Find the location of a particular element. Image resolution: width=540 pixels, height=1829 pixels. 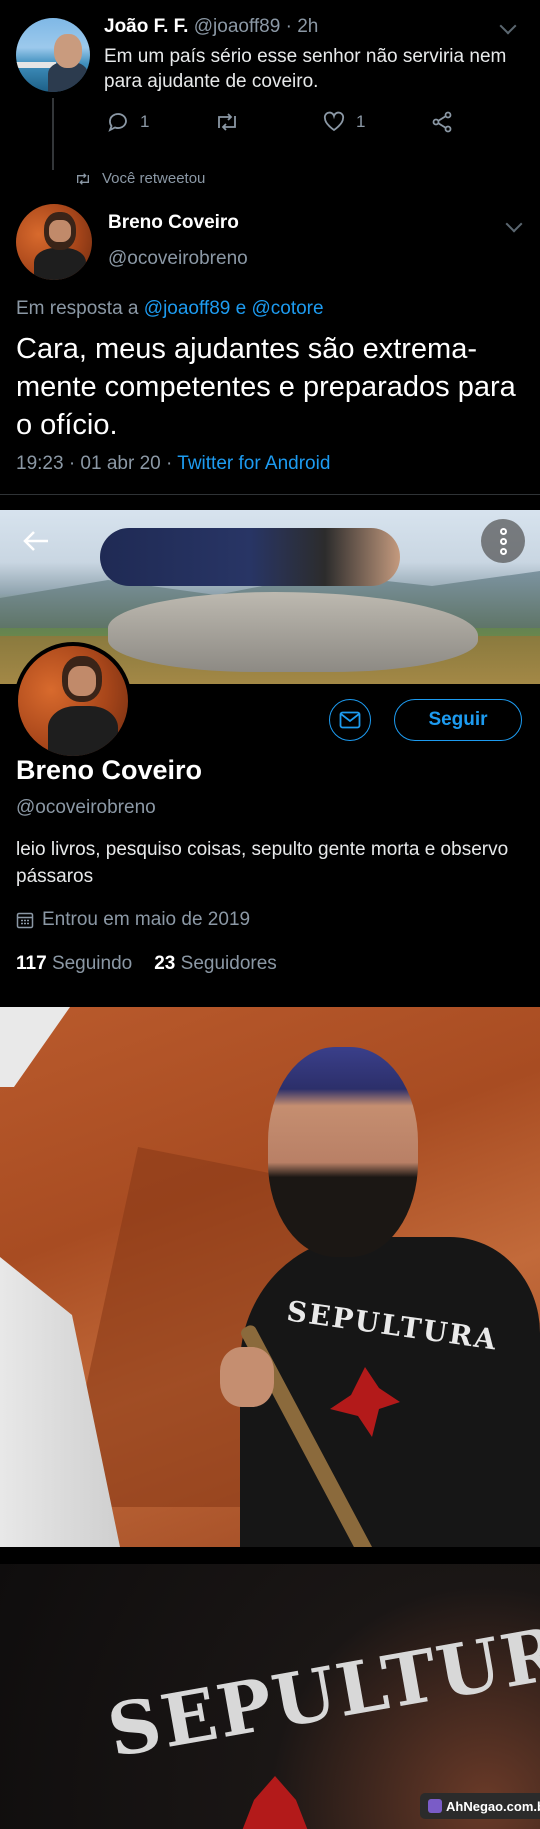

tweet2-author-handle: @ocoveirobreno is located at coordinates (178, 259).